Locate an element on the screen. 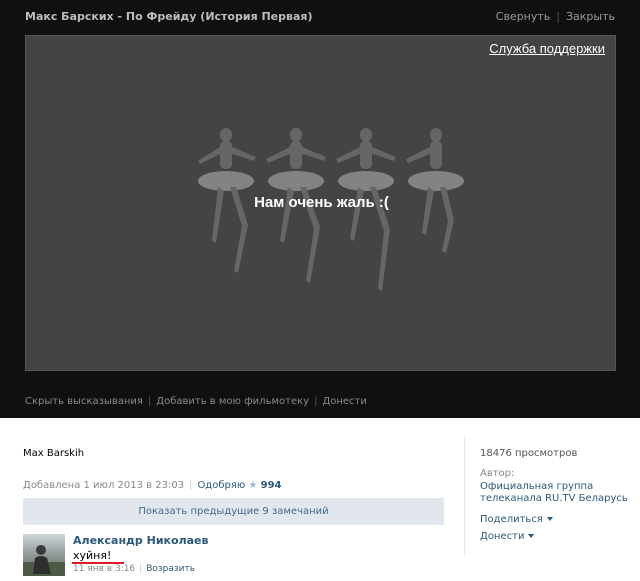  hide-comments-link: Скрыть высказывания is located at coordinates (84, 401).